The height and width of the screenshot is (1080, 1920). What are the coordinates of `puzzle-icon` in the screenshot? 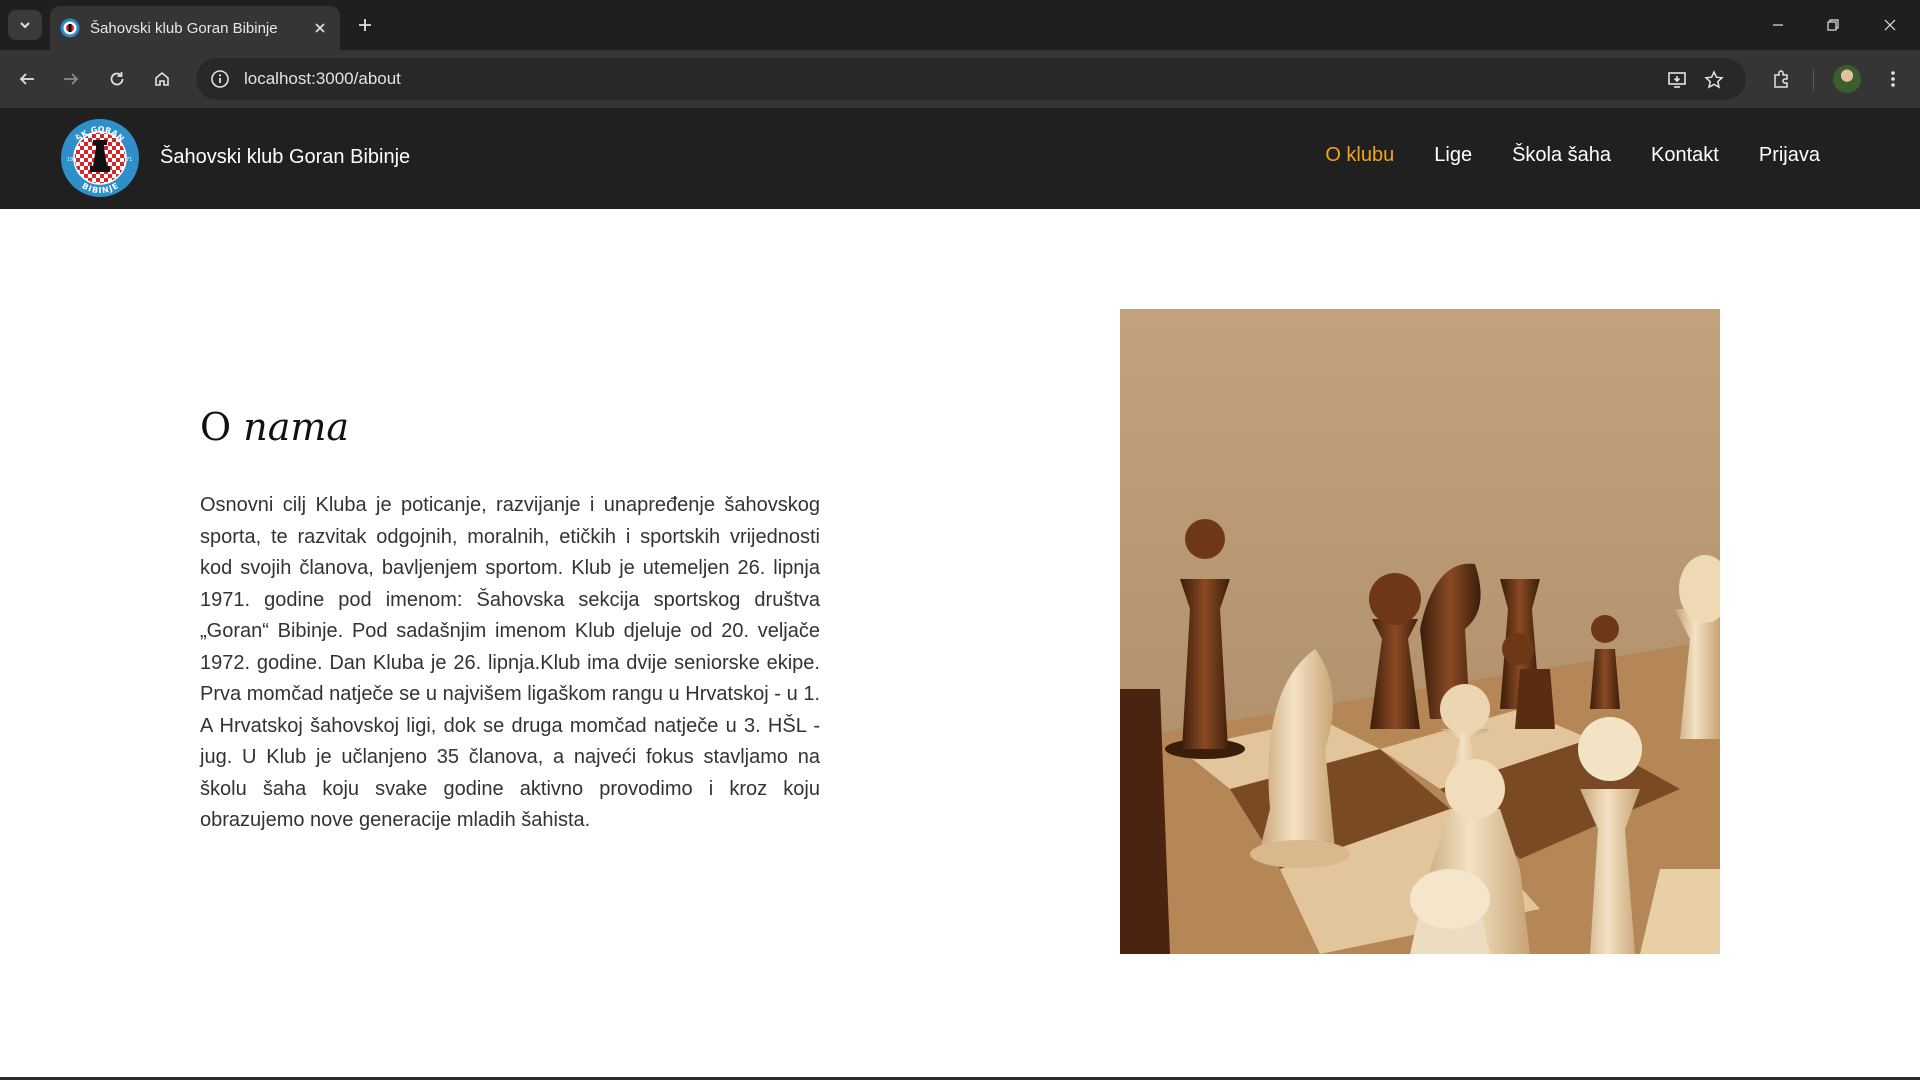 It's located at (1781, 79).